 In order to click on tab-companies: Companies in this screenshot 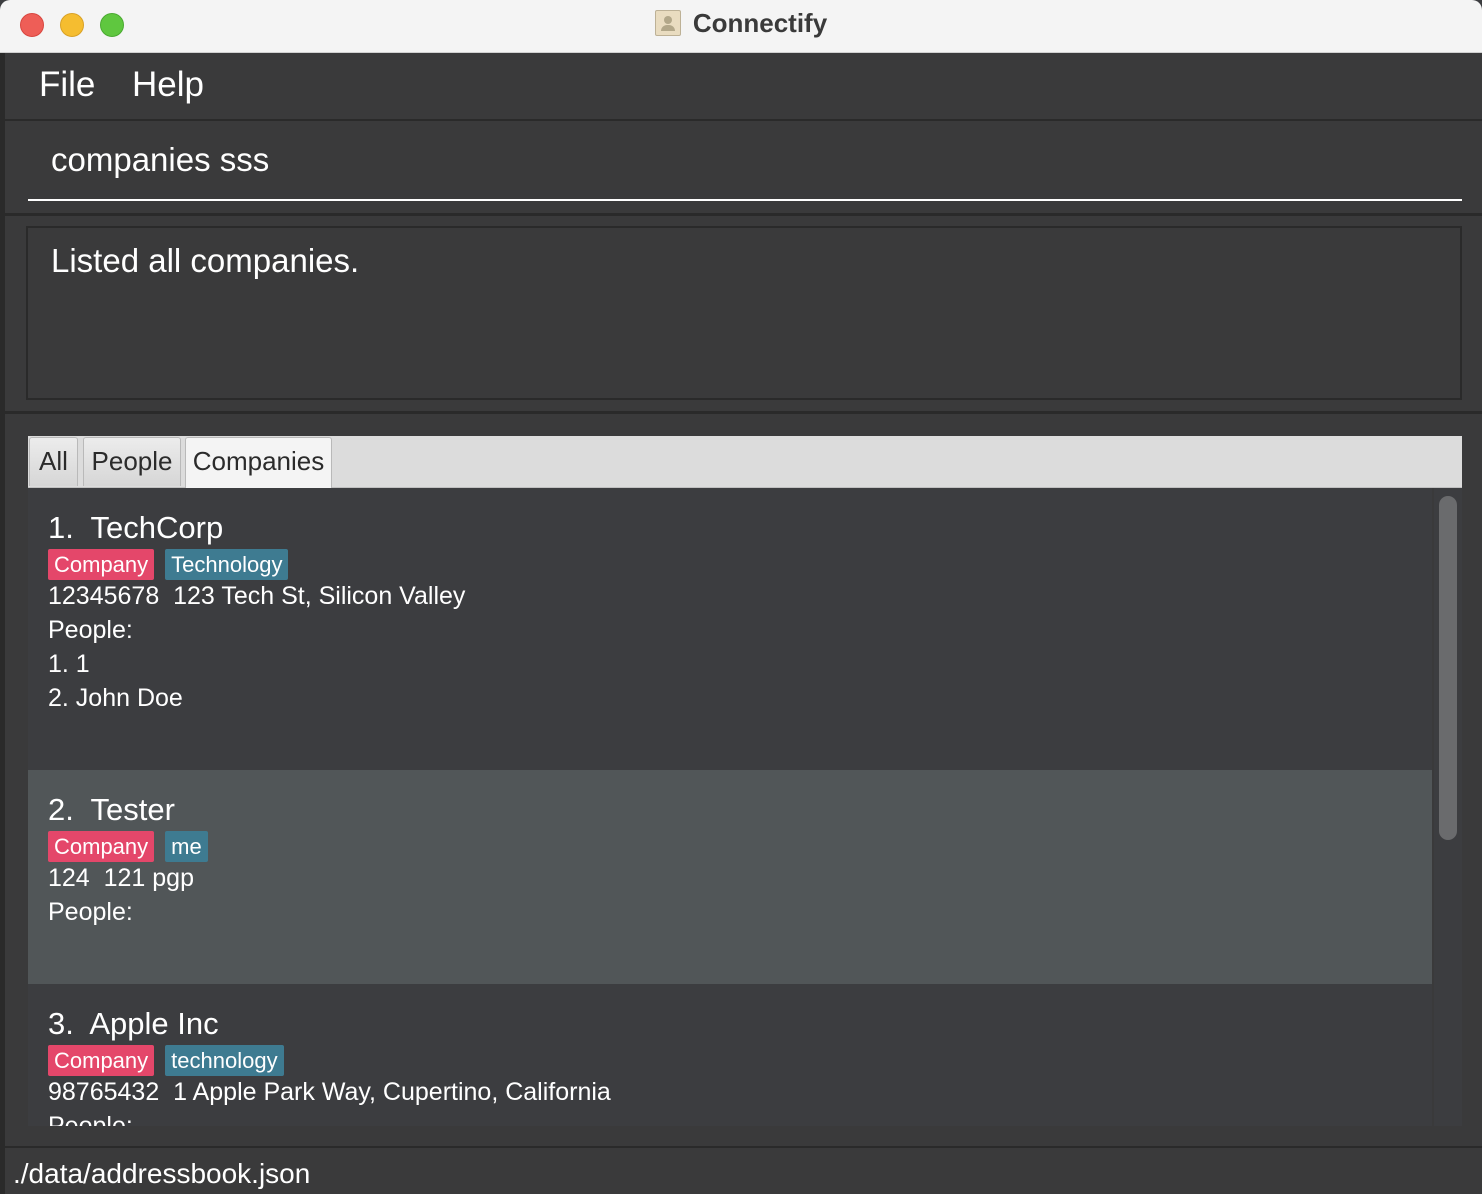, I will do `click(258, 462)`.